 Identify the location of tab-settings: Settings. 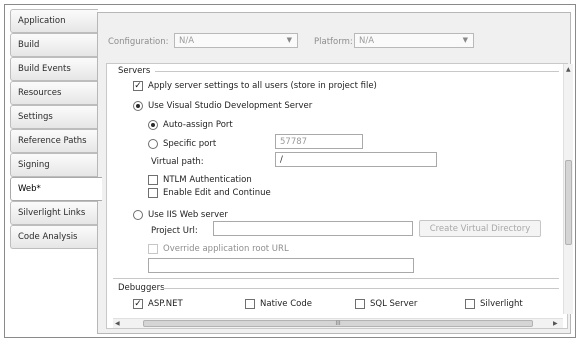
(54, 117).